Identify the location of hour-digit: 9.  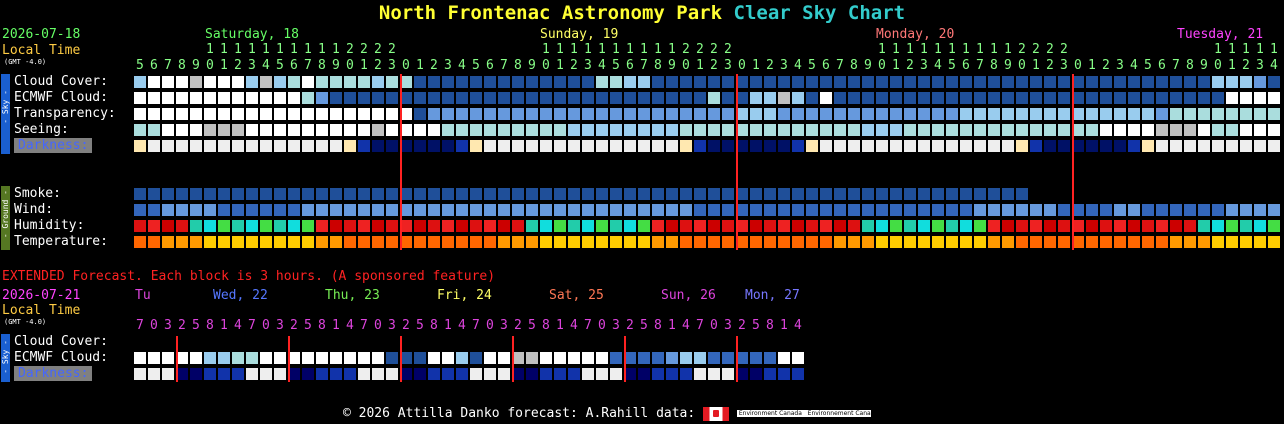
(196, 65).